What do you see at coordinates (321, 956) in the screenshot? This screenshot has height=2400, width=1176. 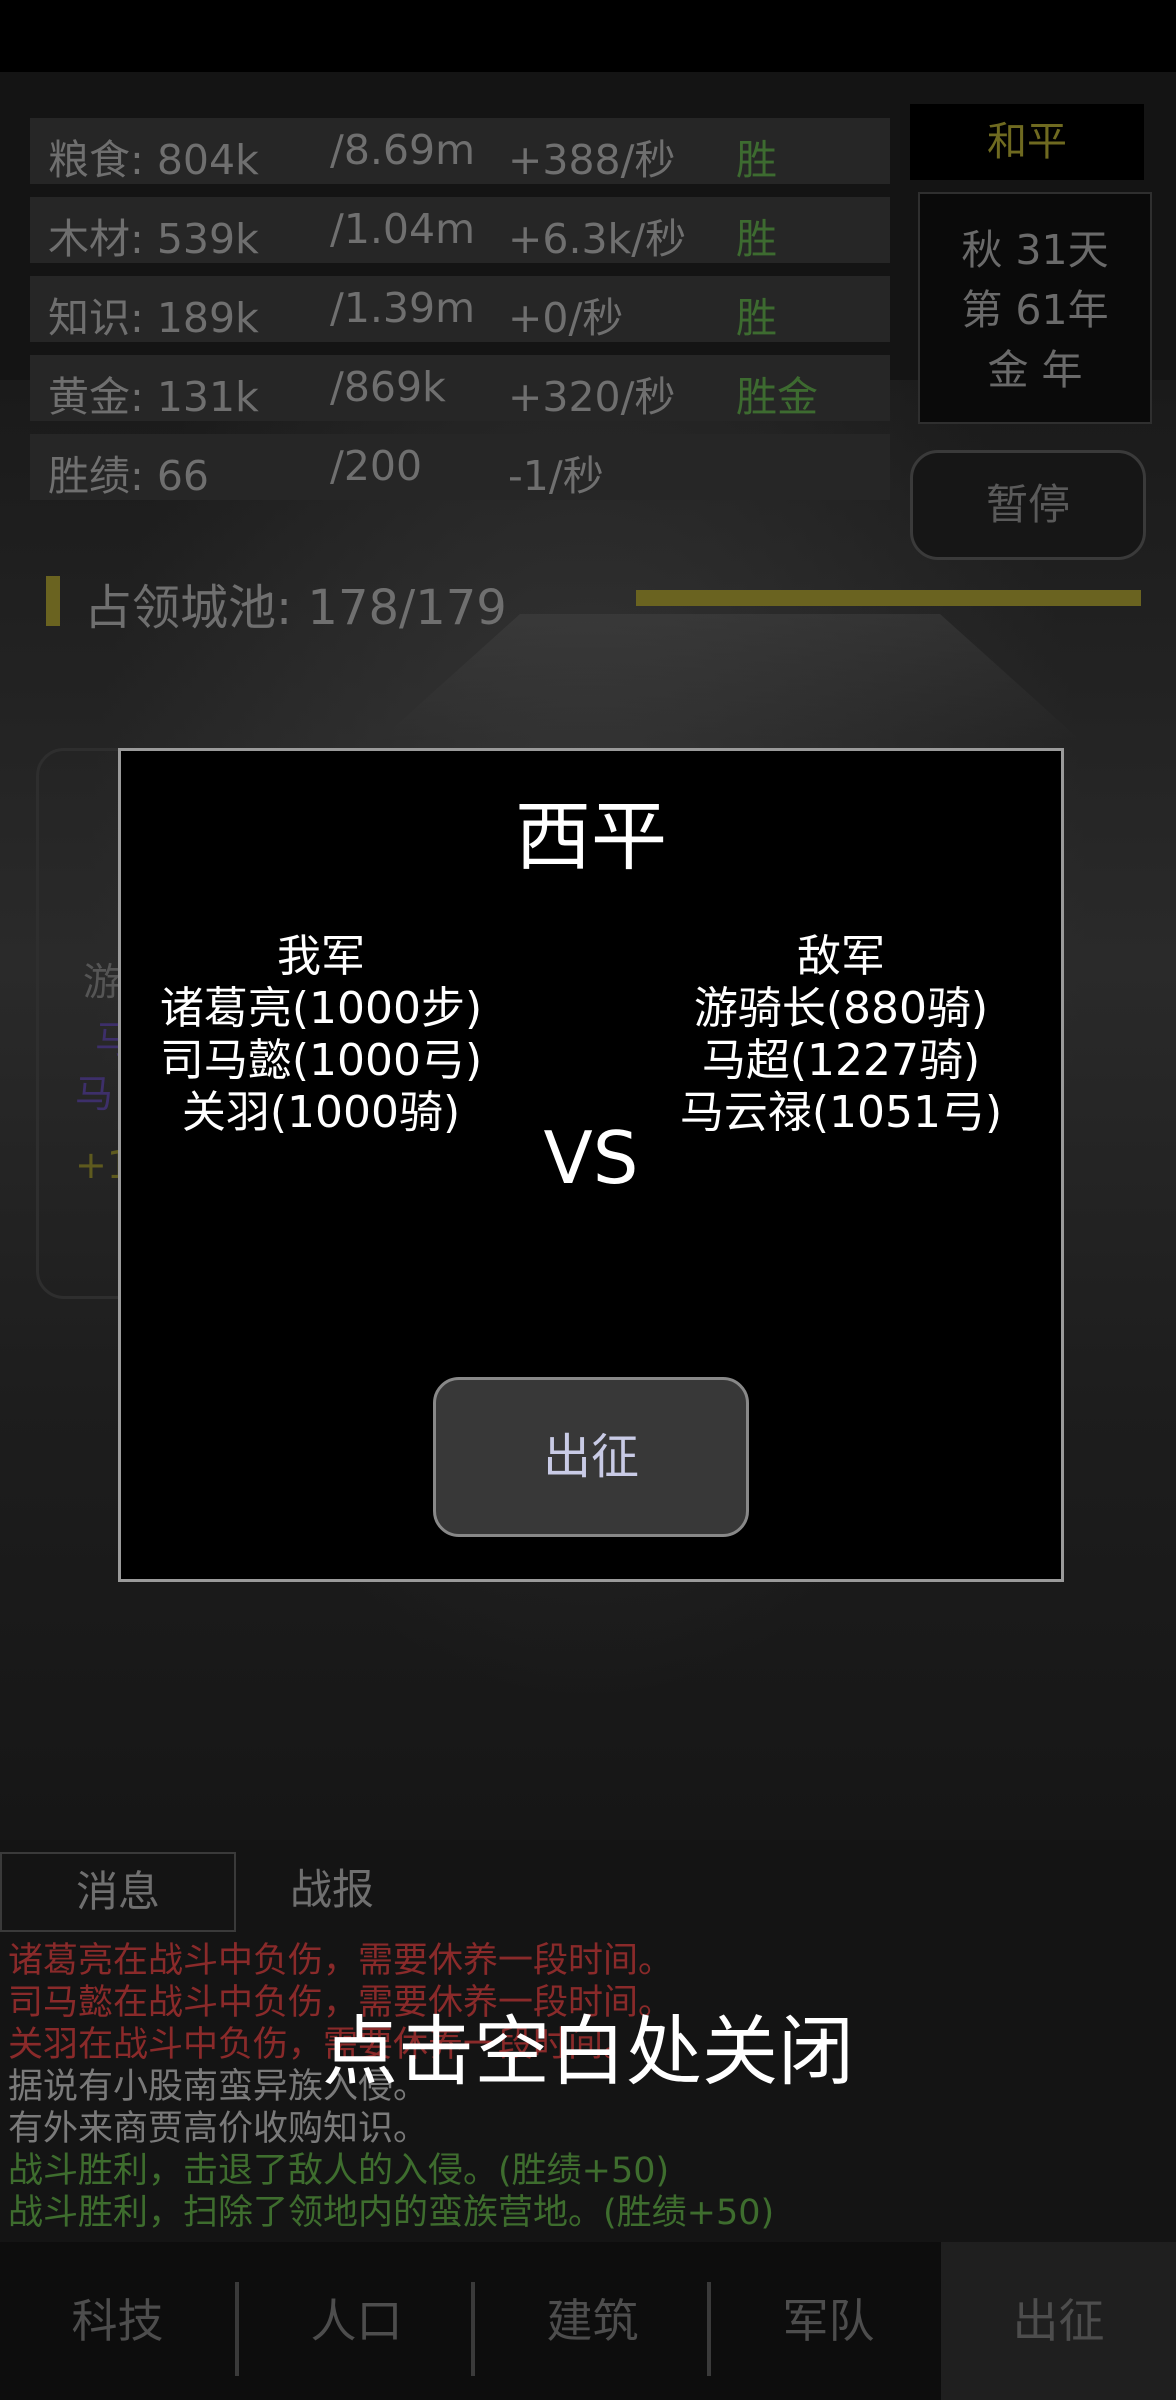 I see `ally-header: 我军` at bounding box center [321, 956].